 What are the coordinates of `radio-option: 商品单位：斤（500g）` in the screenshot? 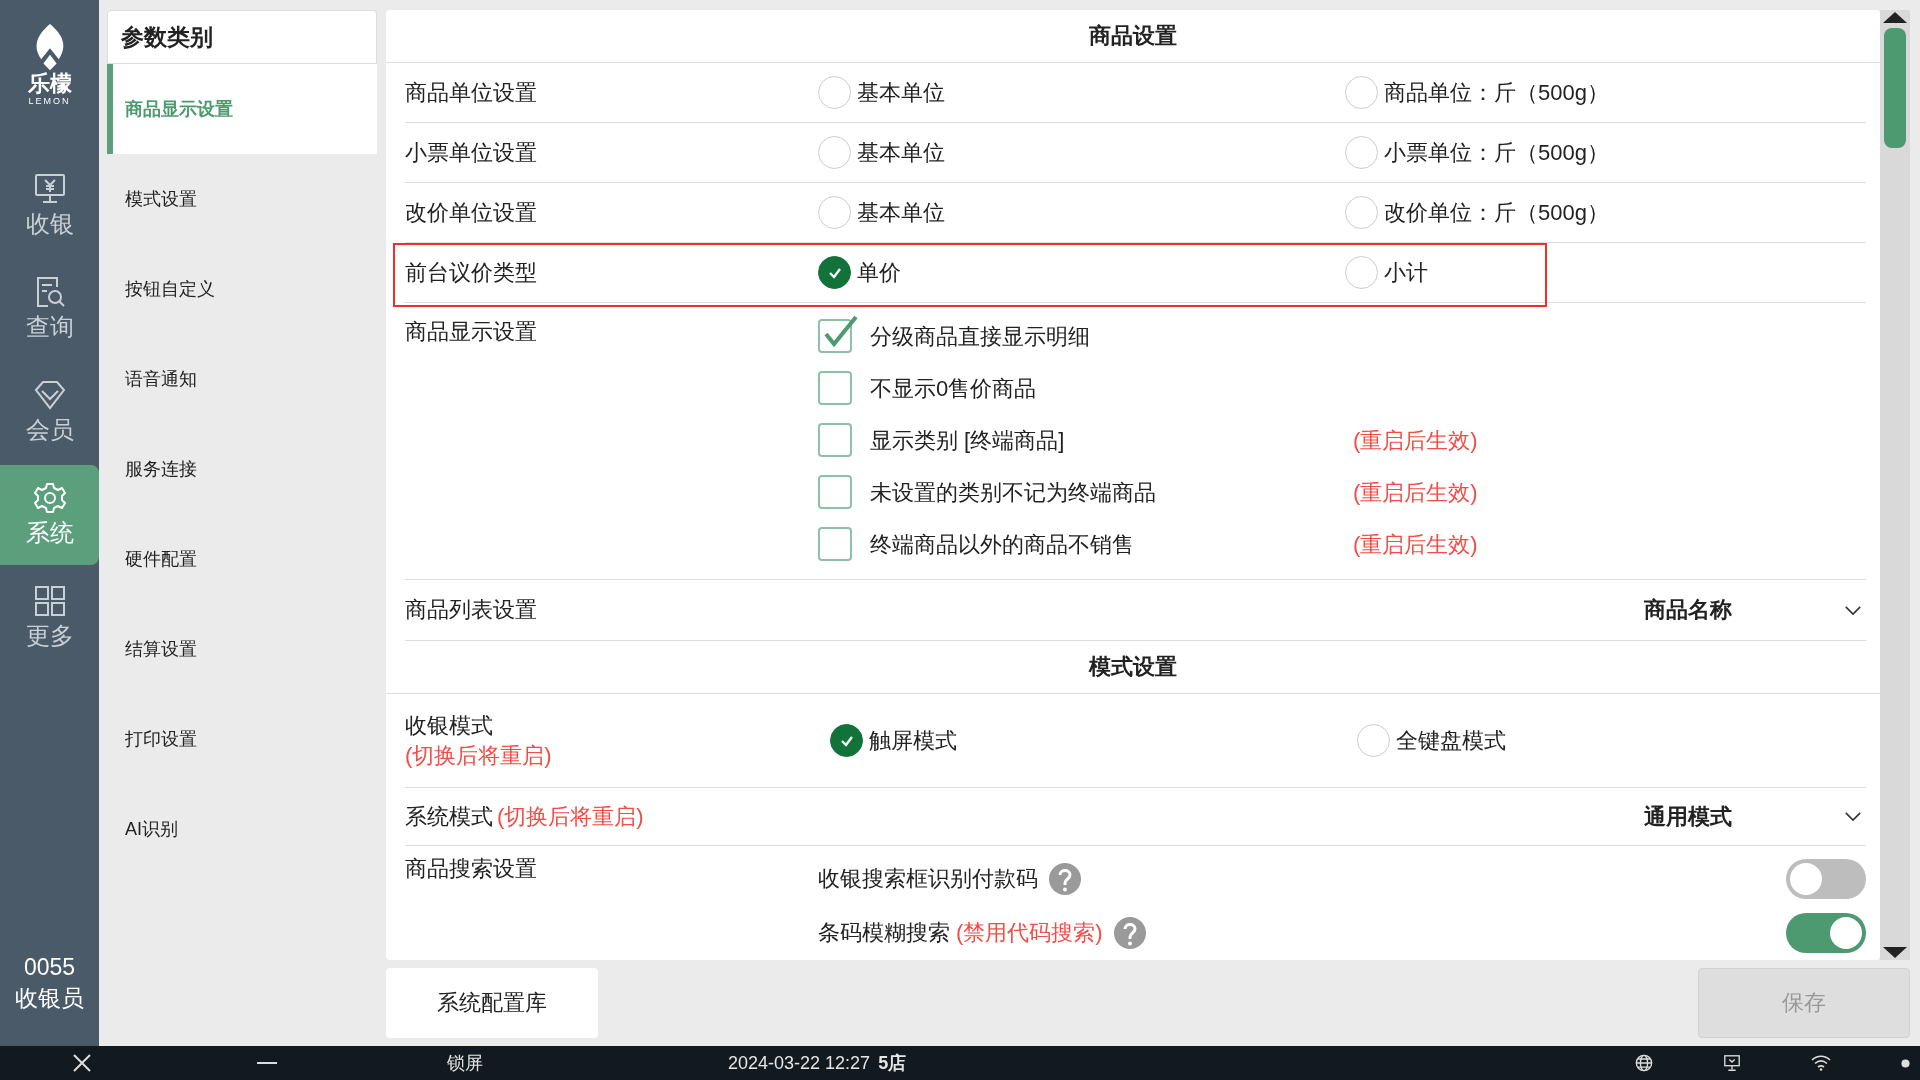 It's located at (1605, 92).